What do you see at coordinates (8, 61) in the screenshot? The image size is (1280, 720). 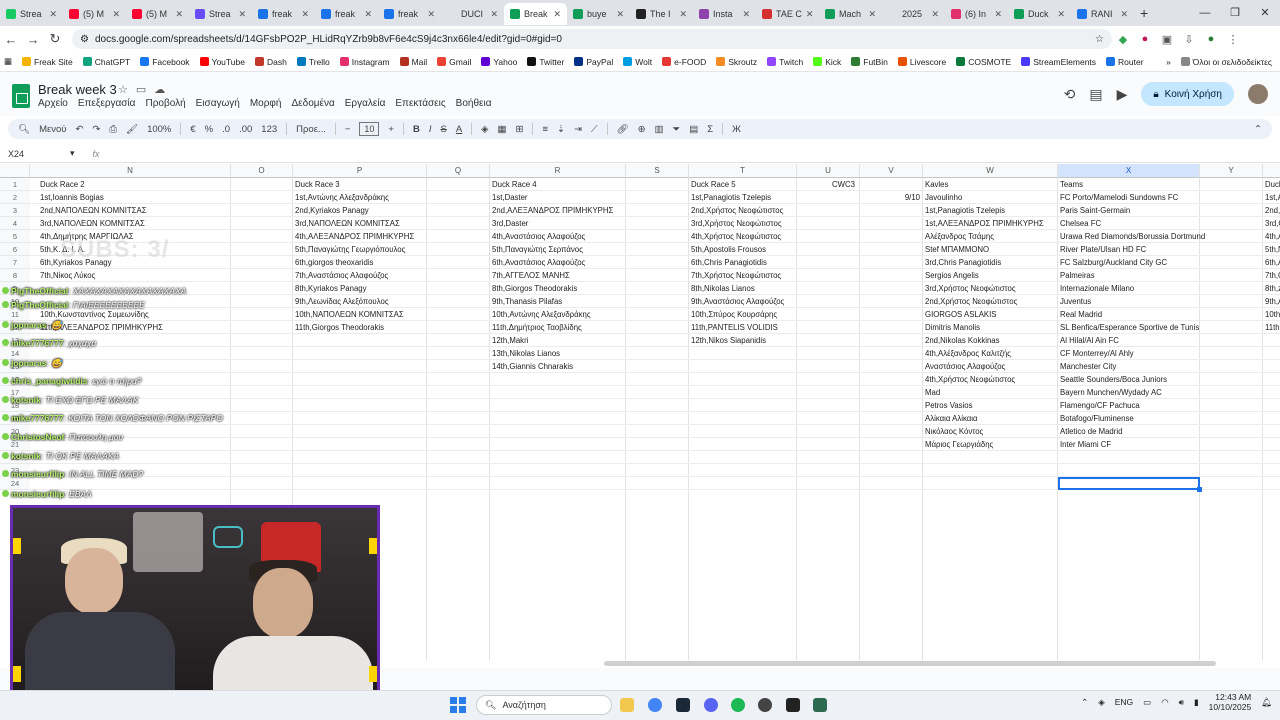 I see `apps-grid-icon: ▦` at bounding box center [8, 61].